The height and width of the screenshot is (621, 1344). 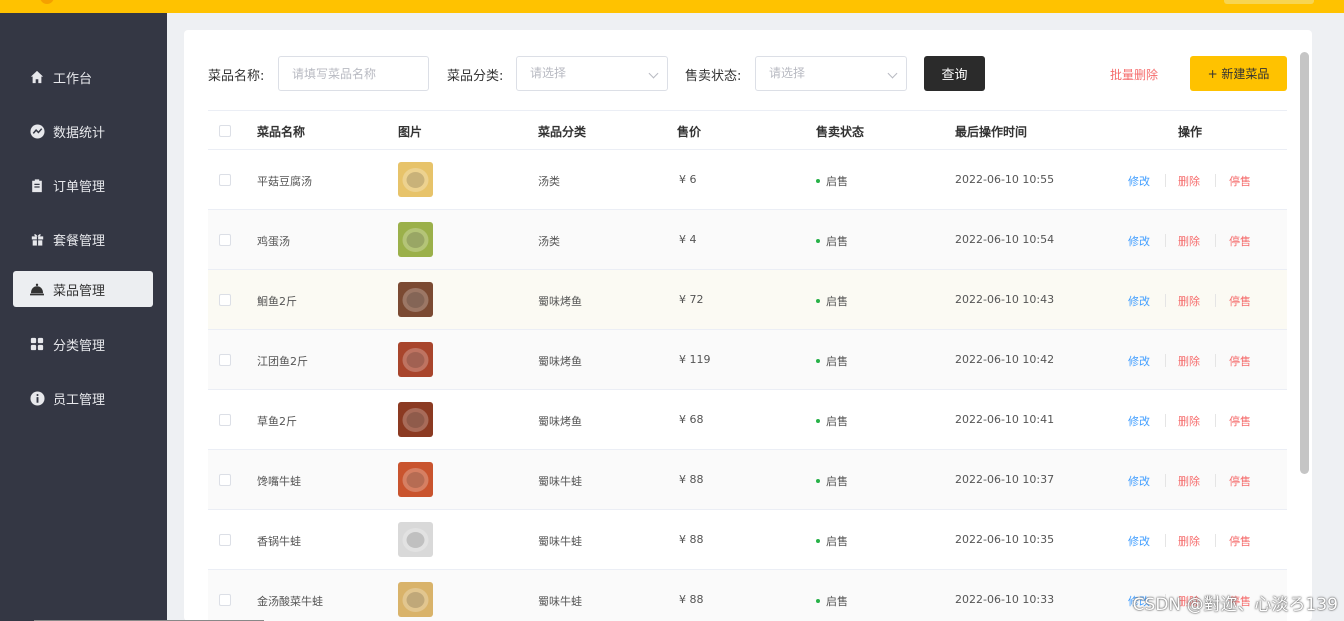 What do you see at coordinates (1235, 605) in the screenshot?
I see `watermark: CSDN @對迩、心淡ろ139` at bounding box center [1235, 605].